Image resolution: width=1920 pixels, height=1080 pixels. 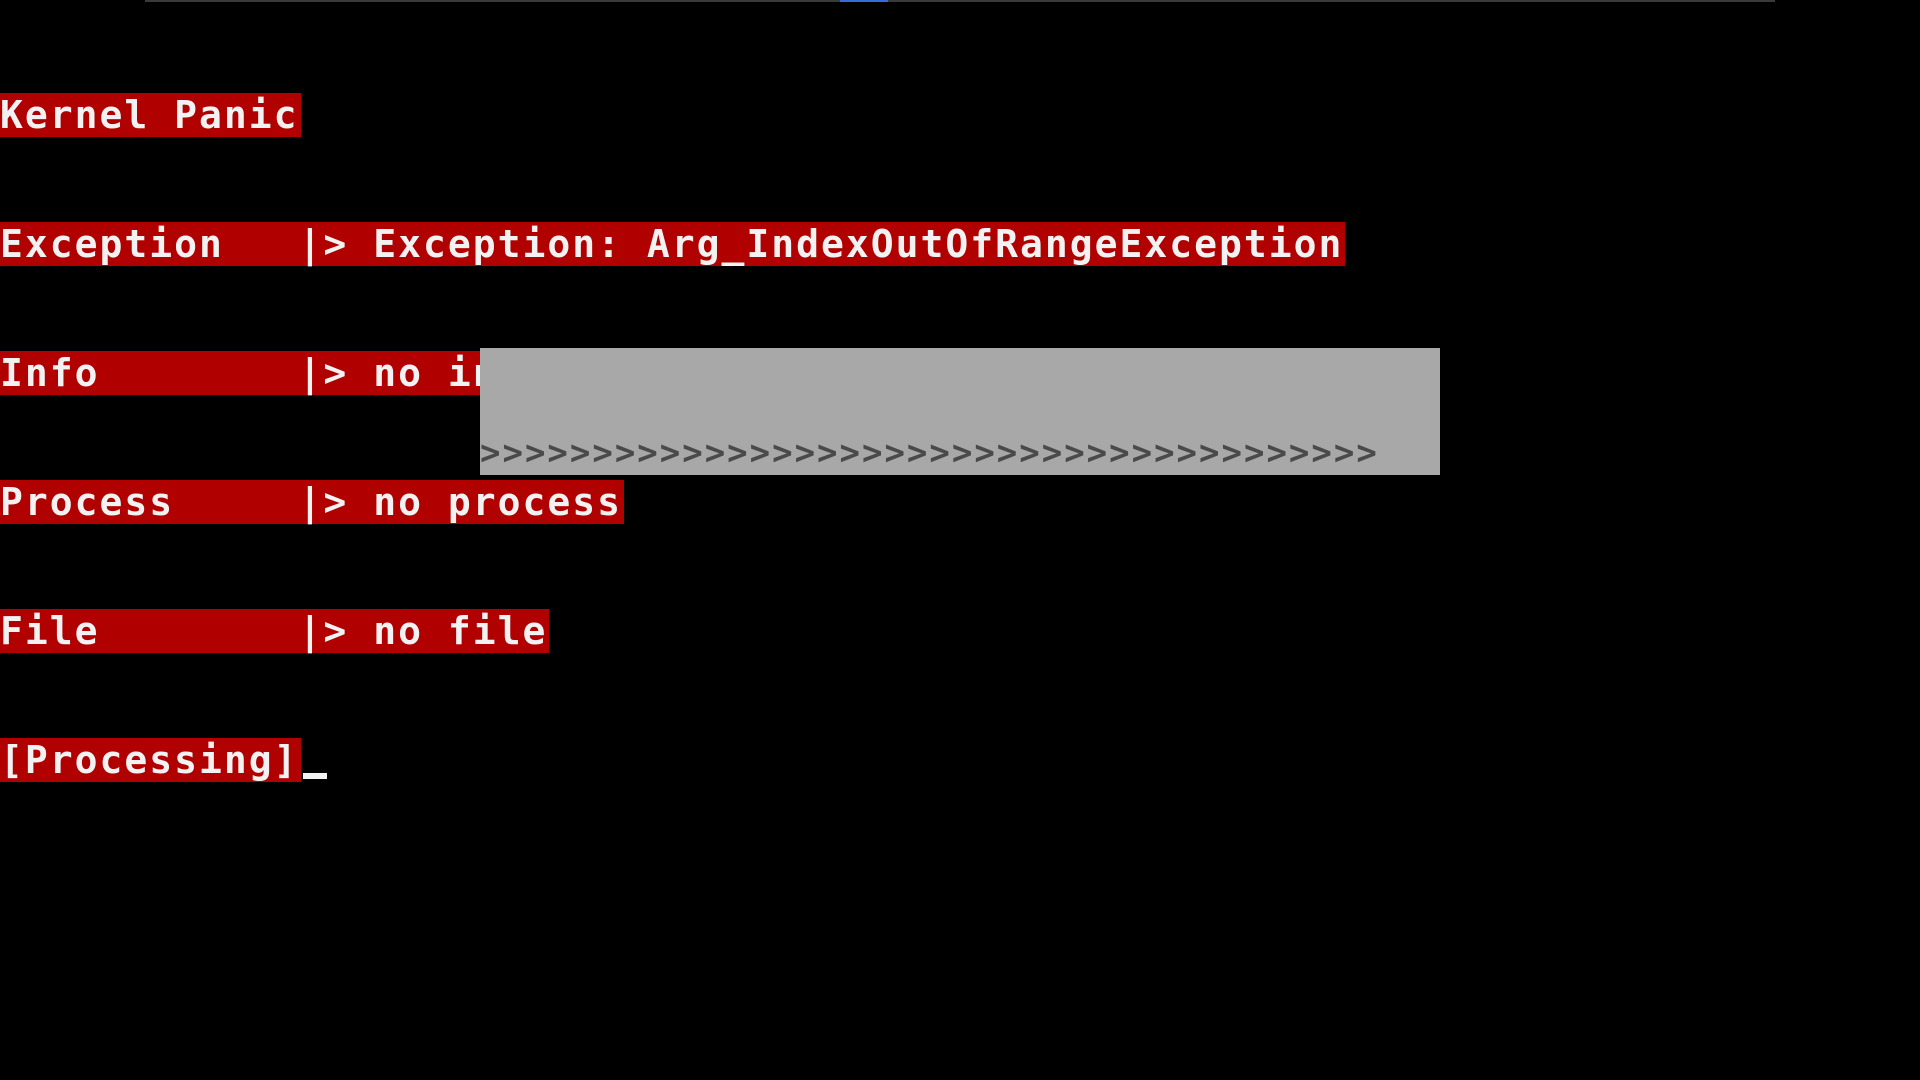 I want to click on panic-label-file: File, so click(x=137, y=631).